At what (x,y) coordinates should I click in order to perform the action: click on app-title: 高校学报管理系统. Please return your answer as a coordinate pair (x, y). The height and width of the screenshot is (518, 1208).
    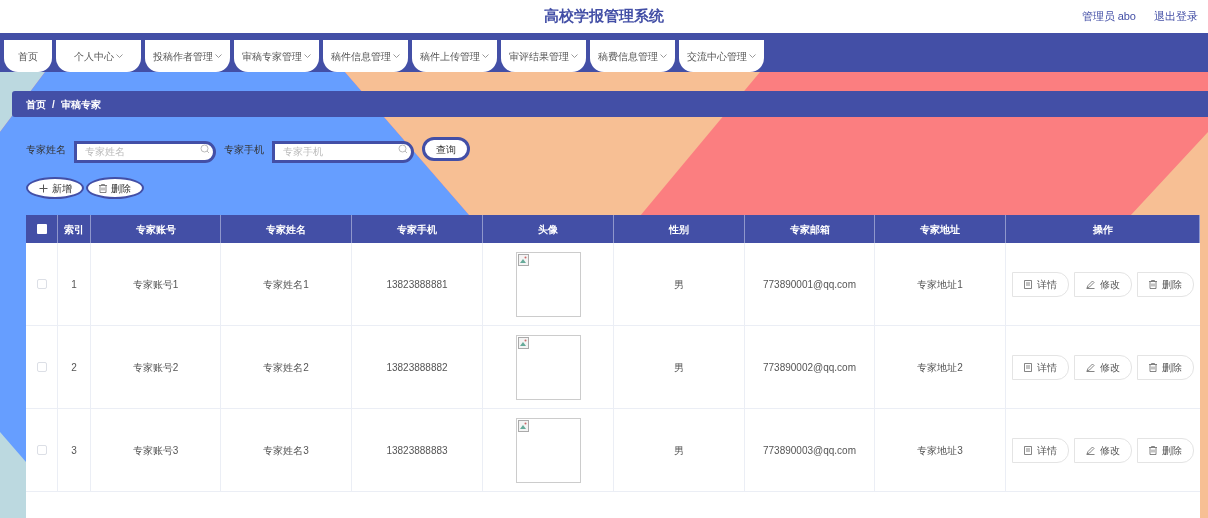
    Looking at the image, I should click on (604, 16).